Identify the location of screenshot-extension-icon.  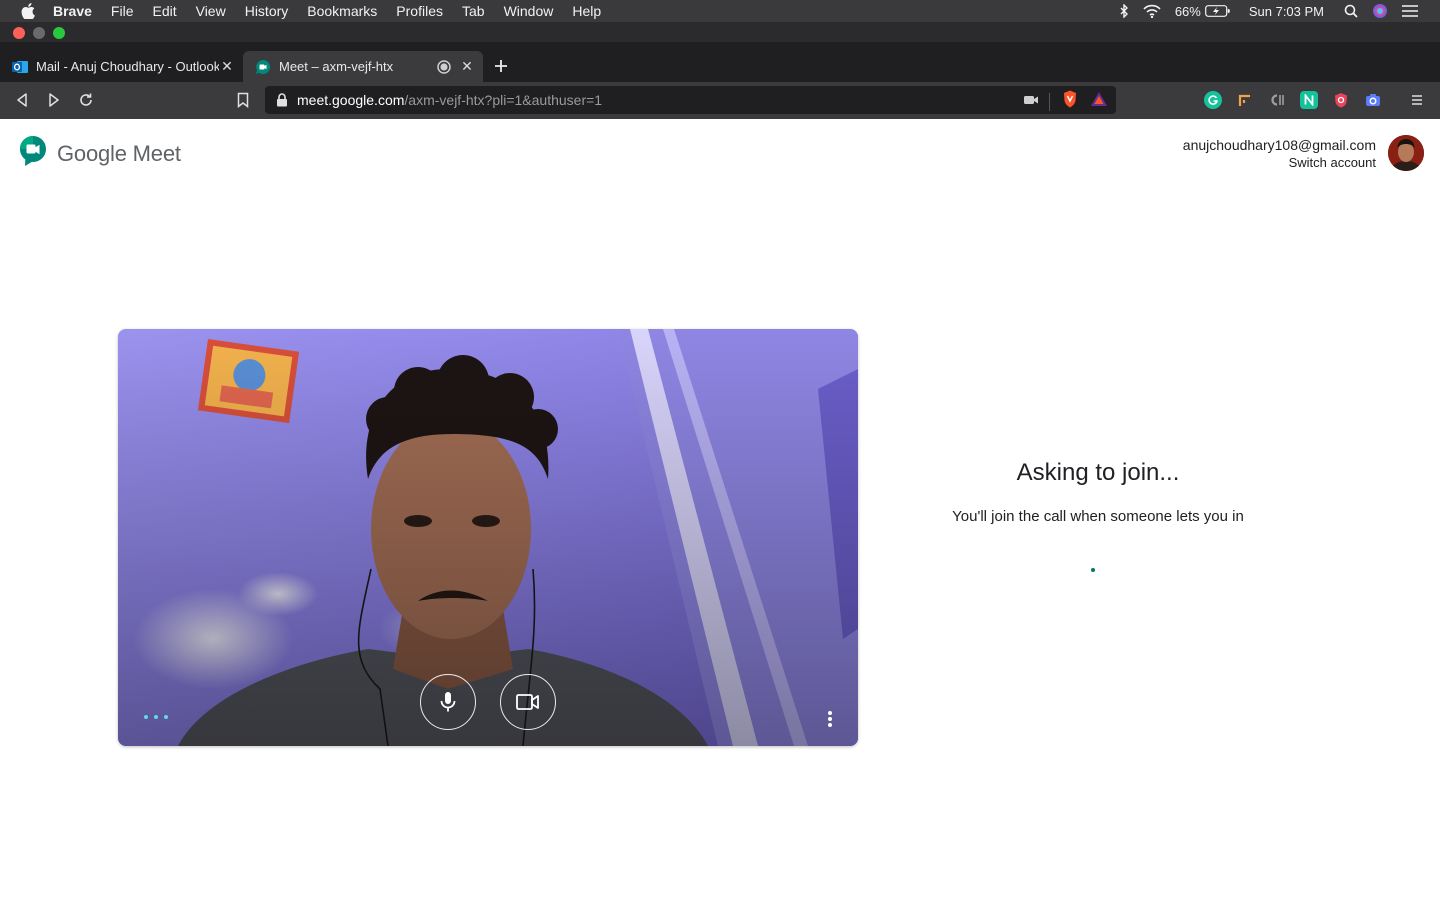
(1373, 100).